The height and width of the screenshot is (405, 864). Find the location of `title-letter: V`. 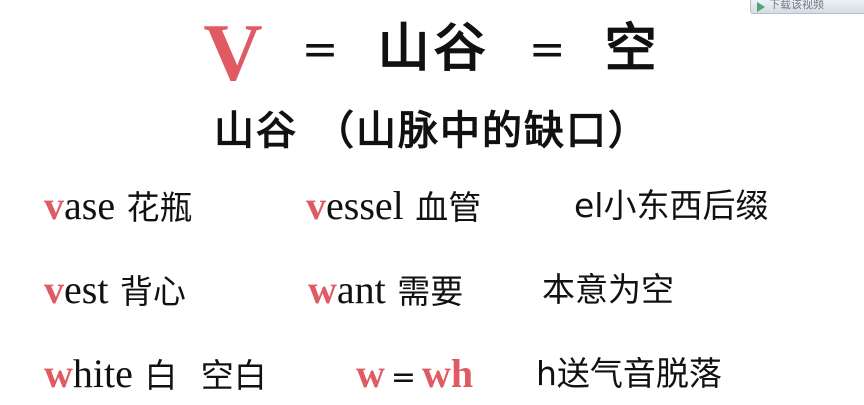

title-letter: V is located at coordinates (233, 52).